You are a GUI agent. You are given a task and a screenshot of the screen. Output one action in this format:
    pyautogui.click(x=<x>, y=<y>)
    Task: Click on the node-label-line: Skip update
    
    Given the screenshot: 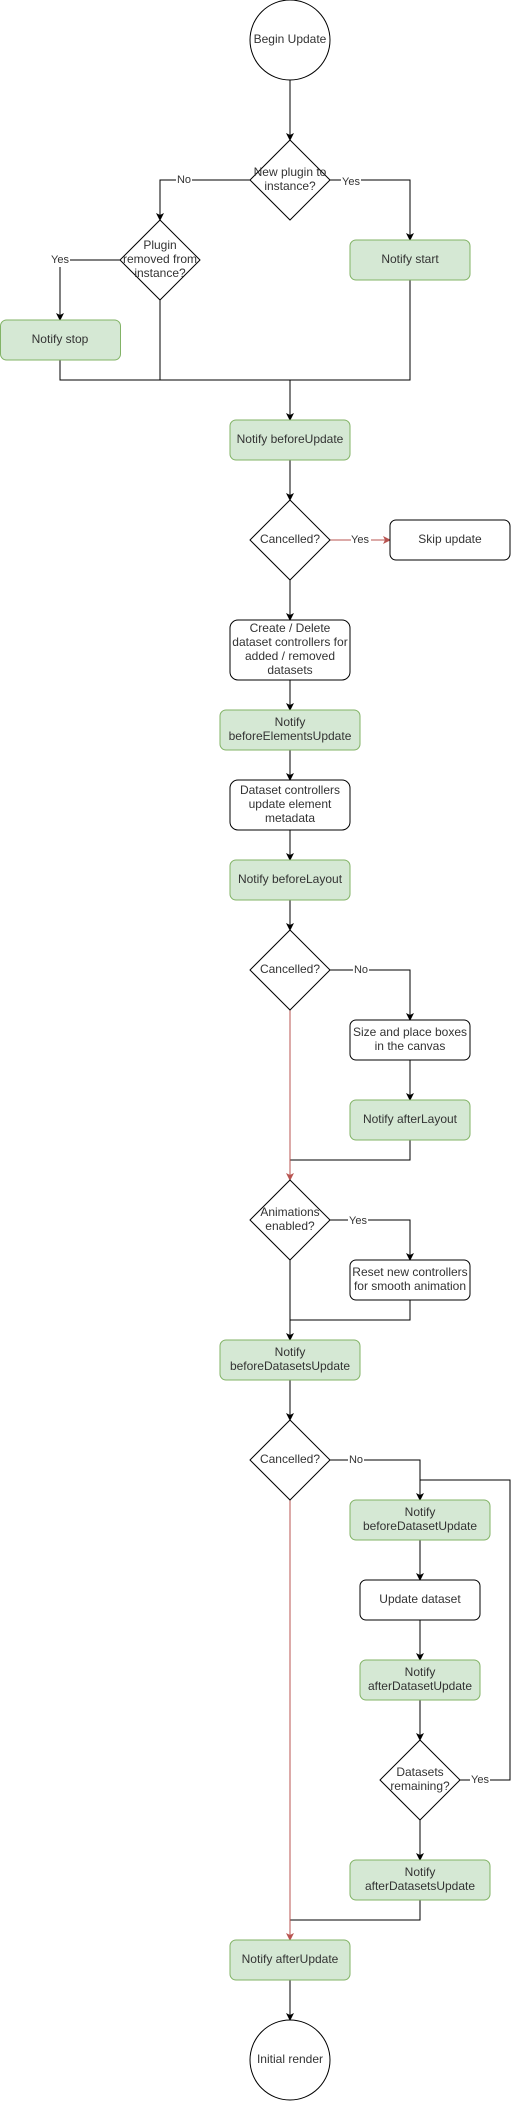 What is the action you would take?
    pyautogui.click(x=450, y=539)
    